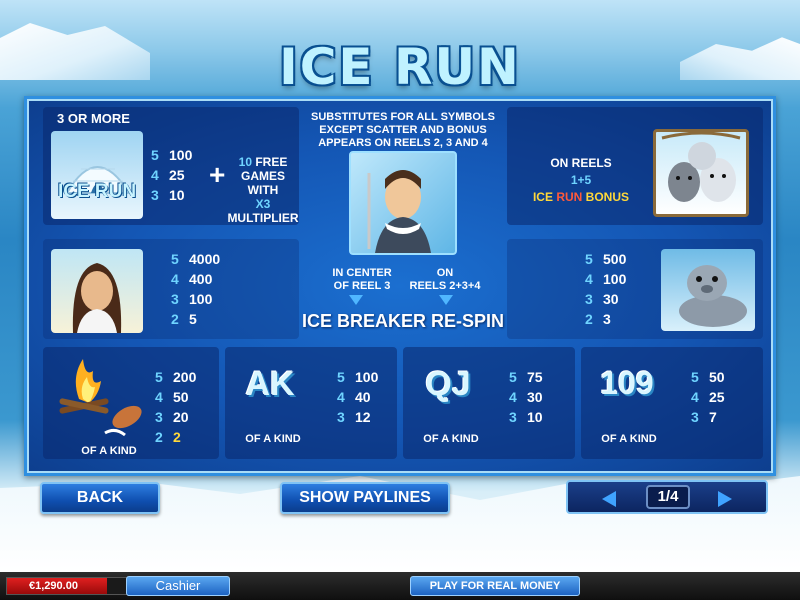 The width and height of the screenshot is (800, 600). I want to click on bottom-bar: €1,290.00 Cashier PLAY FOR REAL MONEY, so click(400, 586).